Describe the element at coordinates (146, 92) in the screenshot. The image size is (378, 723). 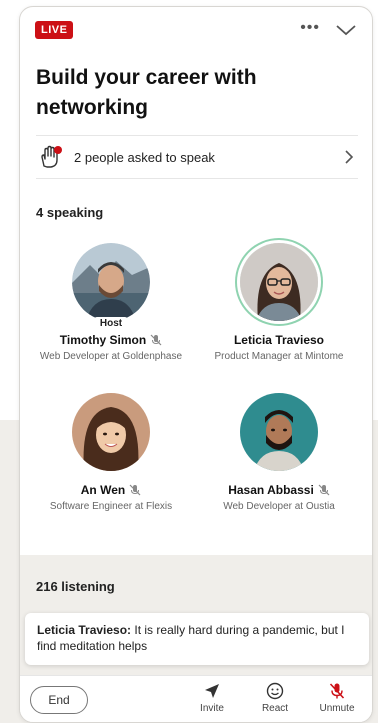
I see `event-title: Build your career with networking` at that location.